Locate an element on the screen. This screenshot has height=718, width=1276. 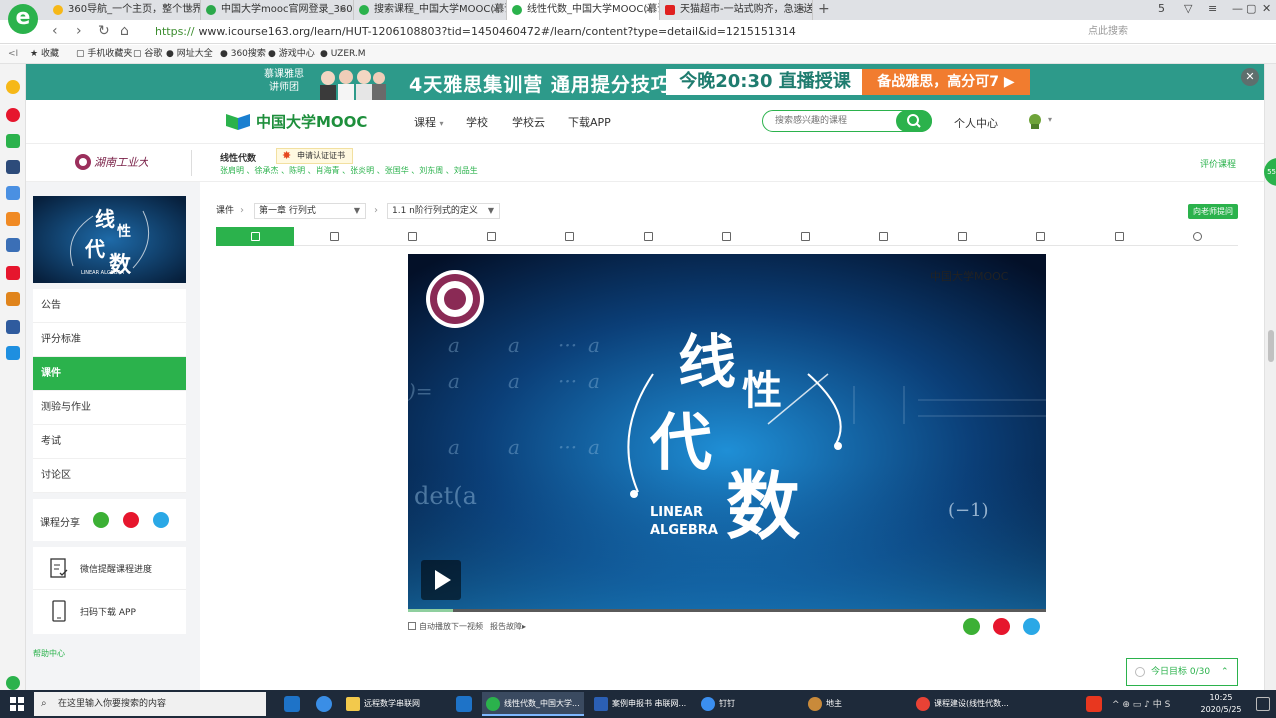
nav-schools: 学校 is located at coordinates (477, 122).